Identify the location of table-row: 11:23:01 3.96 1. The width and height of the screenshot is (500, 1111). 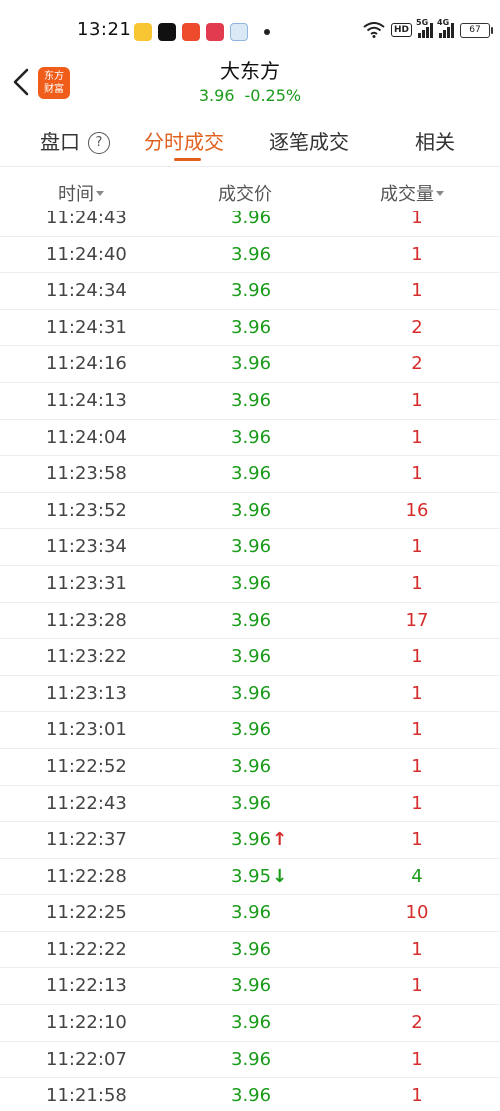
(250, 730).